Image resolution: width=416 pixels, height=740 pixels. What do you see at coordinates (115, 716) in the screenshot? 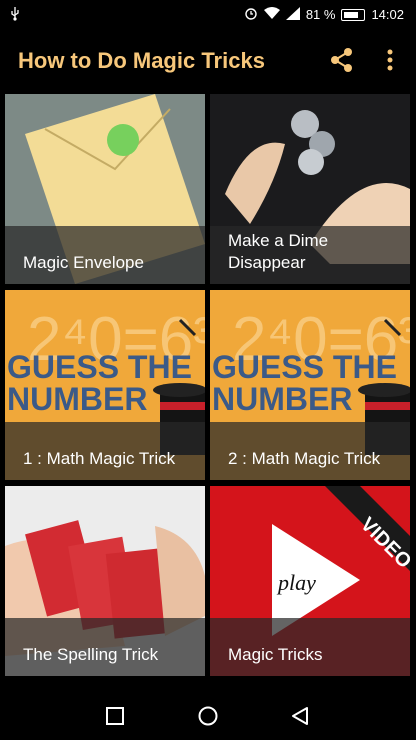
I see `recent-apps-icon` at bounding box center [115, 716].